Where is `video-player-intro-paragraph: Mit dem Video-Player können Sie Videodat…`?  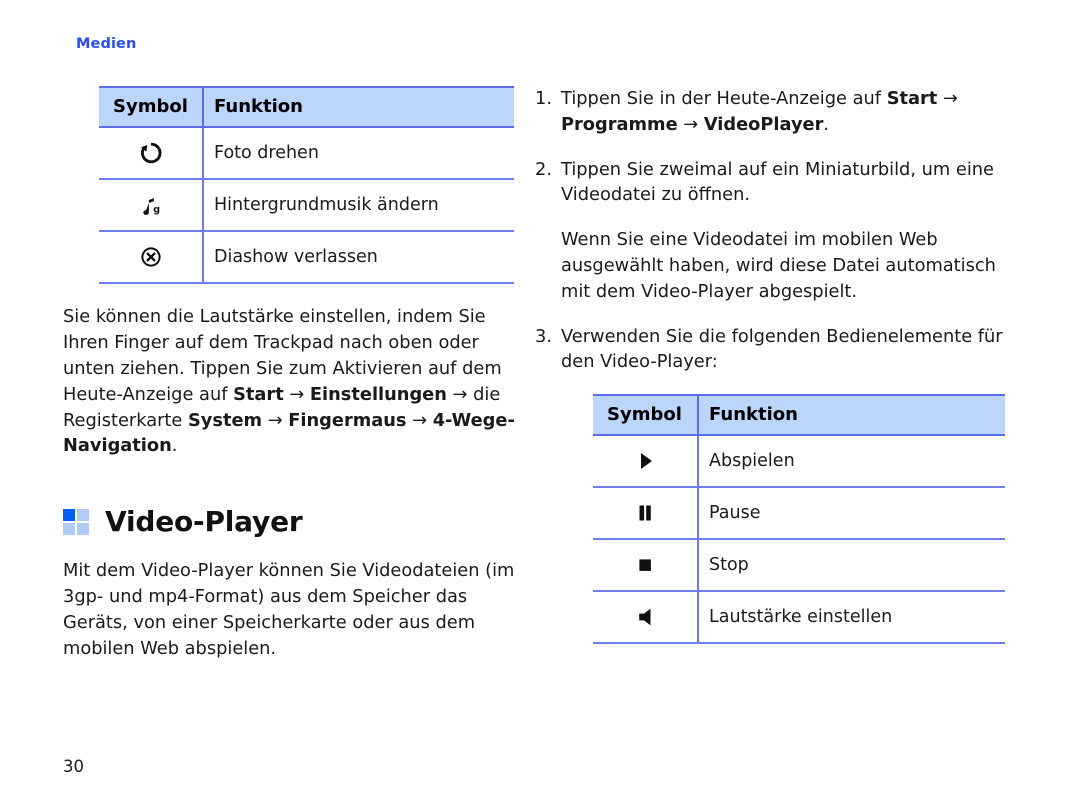
video-player-intro-paragraph: Mit dem Video-Player können Sie Videodat… is located at coordinates (289, 610).